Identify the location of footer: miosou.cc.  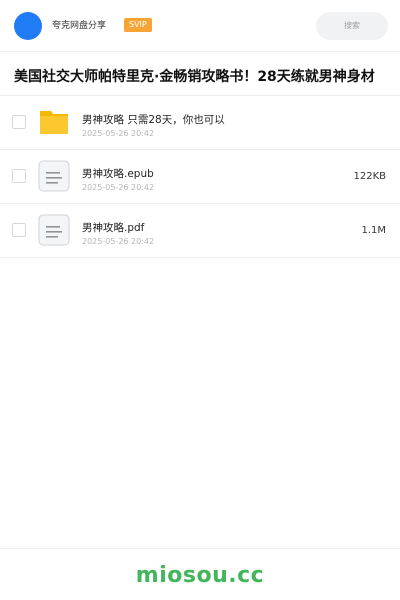
(200, 574).